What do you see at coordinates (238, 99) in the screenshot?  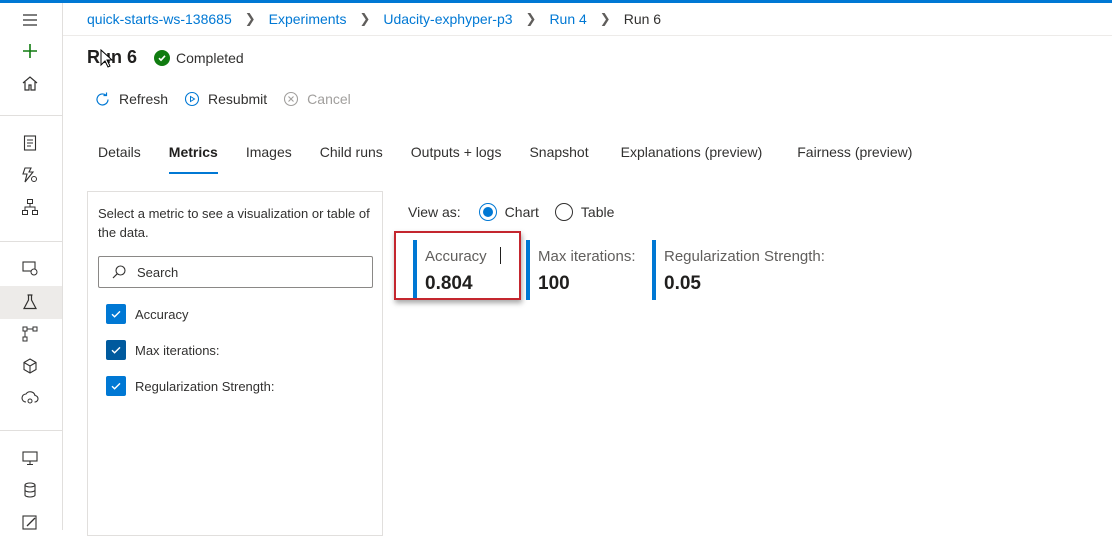 I see `resubmit-label: Resubmit` at bounding box center [238, 99].